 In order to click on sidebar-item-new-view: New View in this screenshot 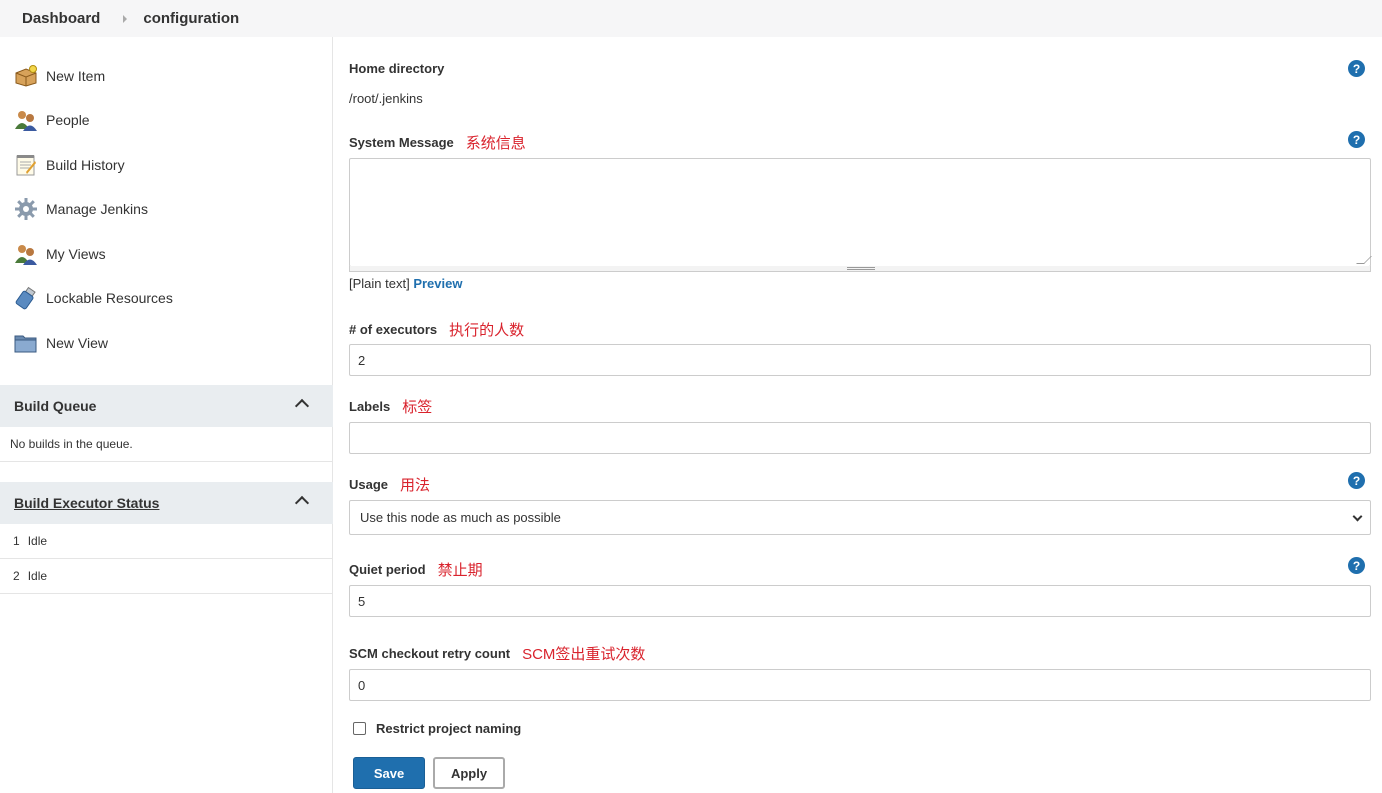, I will do `click(61, 343)`.